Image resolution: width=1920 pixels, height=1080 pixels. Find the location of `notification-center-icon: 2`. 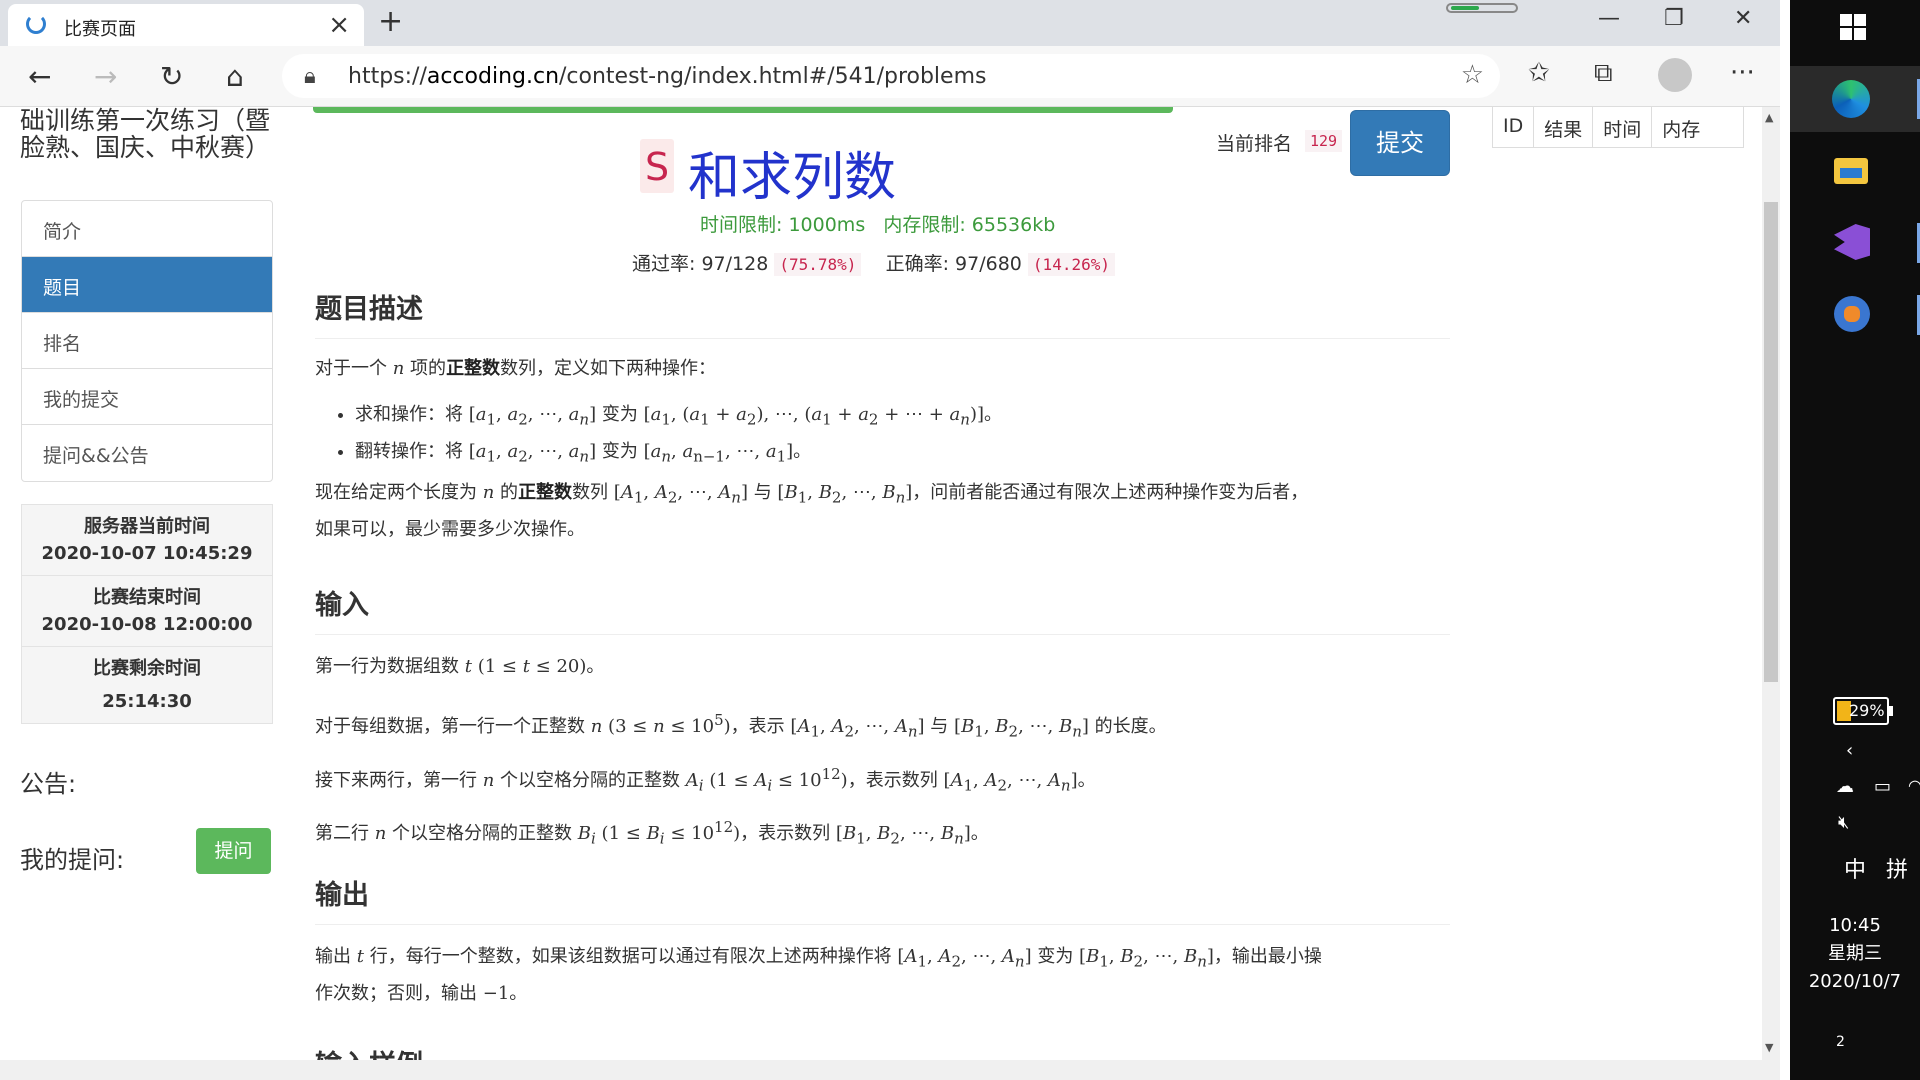

notification-center-icon: 2 is located at coordinates (1840, 1036).